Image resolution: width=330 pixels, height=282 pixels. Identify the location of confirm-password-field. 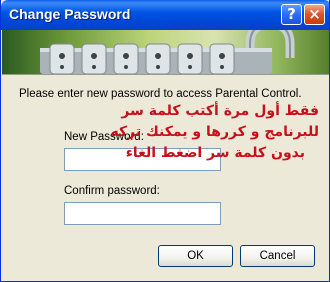
(142, 213).